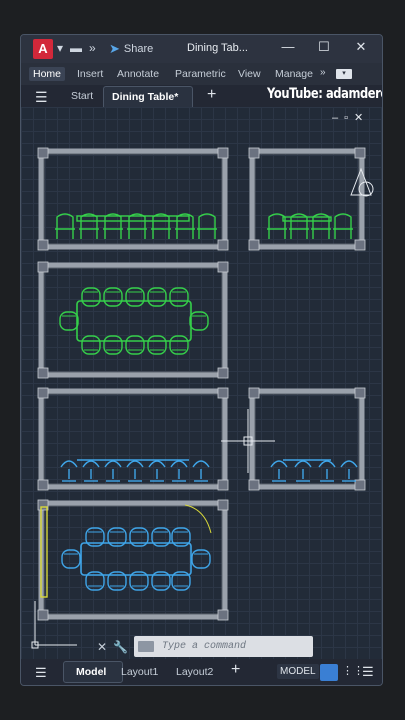  Describe the element at coordinates (298, 671) in the screenshot. I see `model-badge: MODEL` at that location.